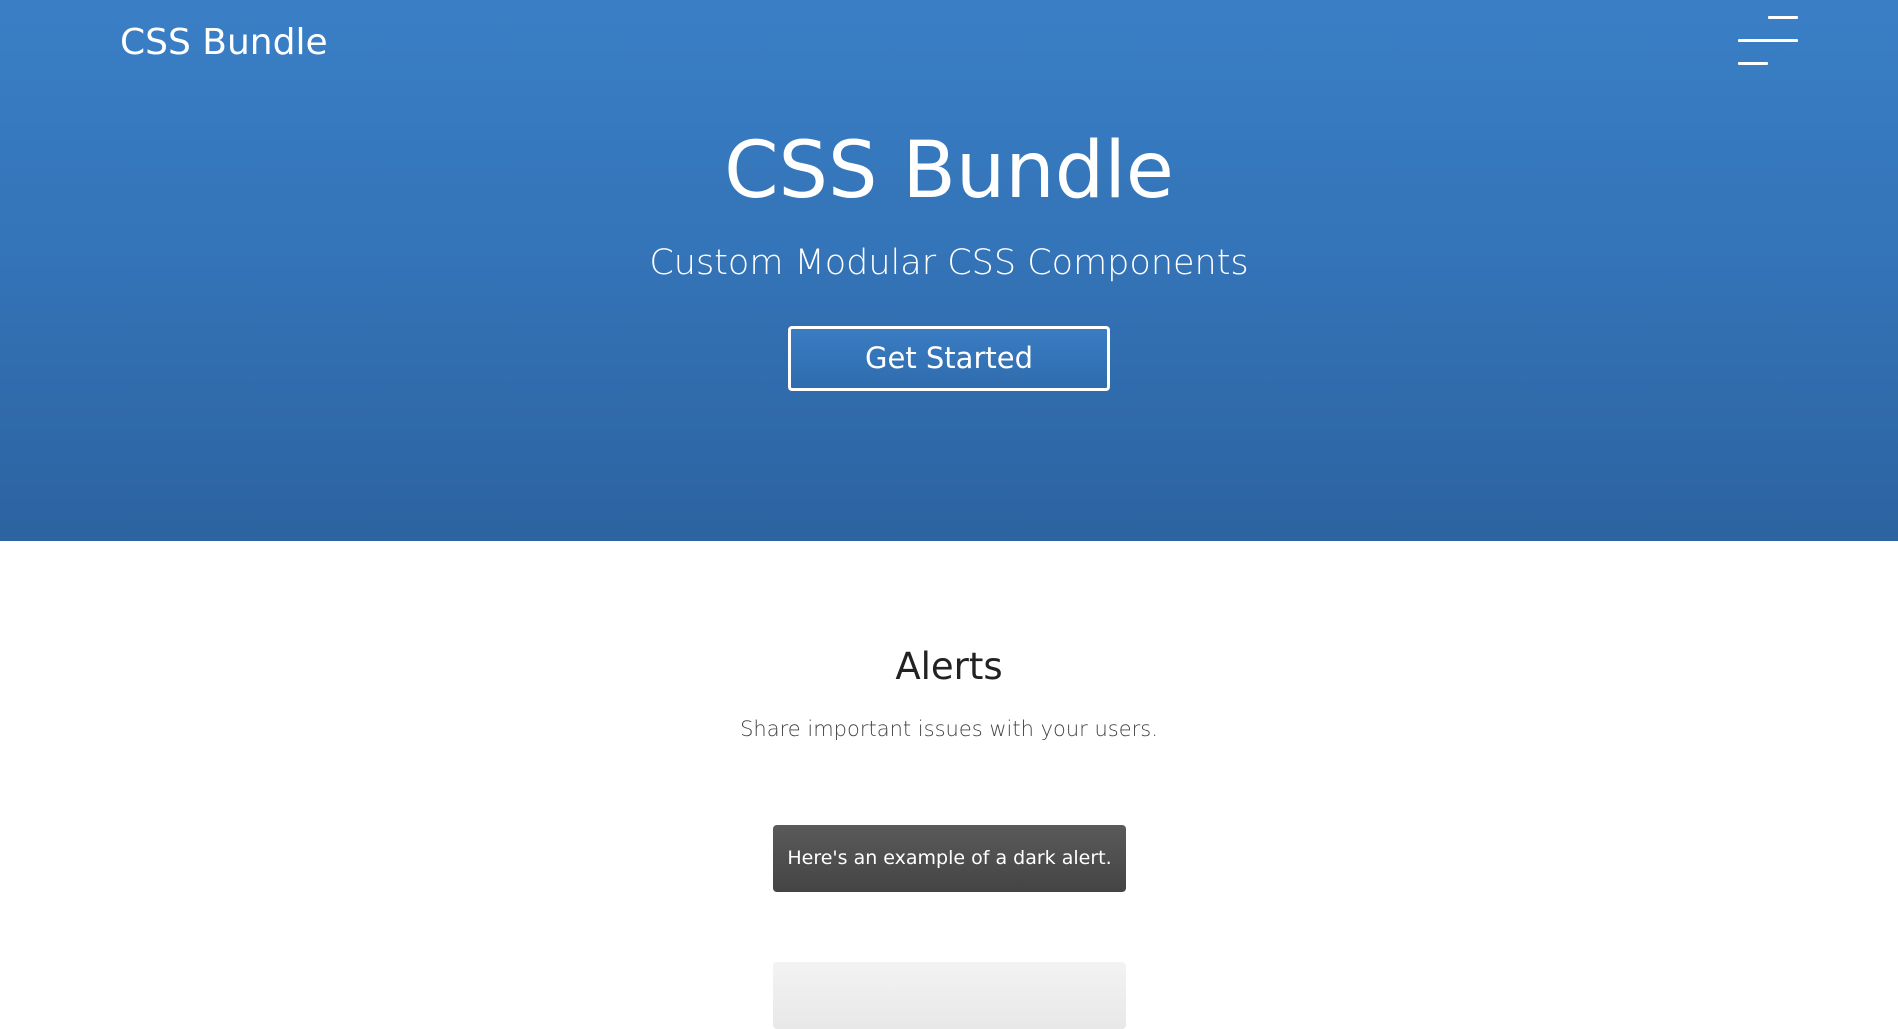 The height and width of the screenshot is (1029, 1898). What do you see at coordinates (1783, 17) in the screenshot?
I see `menu-line-top` at bounding box center [1783, 17].